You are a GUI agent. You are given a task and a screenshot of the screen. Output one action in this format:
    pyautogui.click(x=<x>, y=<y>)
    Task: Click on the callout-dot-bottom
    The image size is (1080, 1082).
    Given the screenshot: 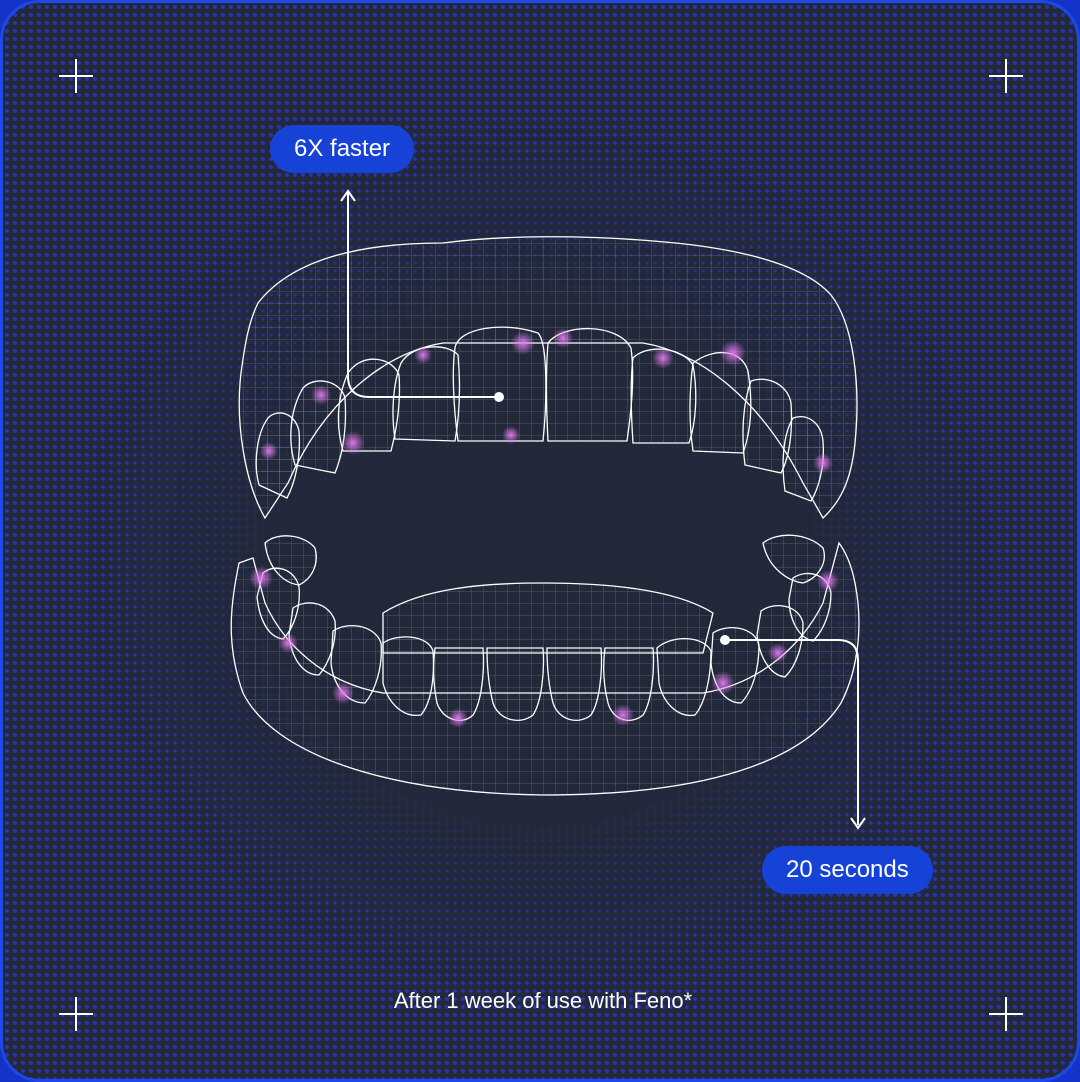 What is the action you would take?
    pyautogui.click(x=725, y=640)
    